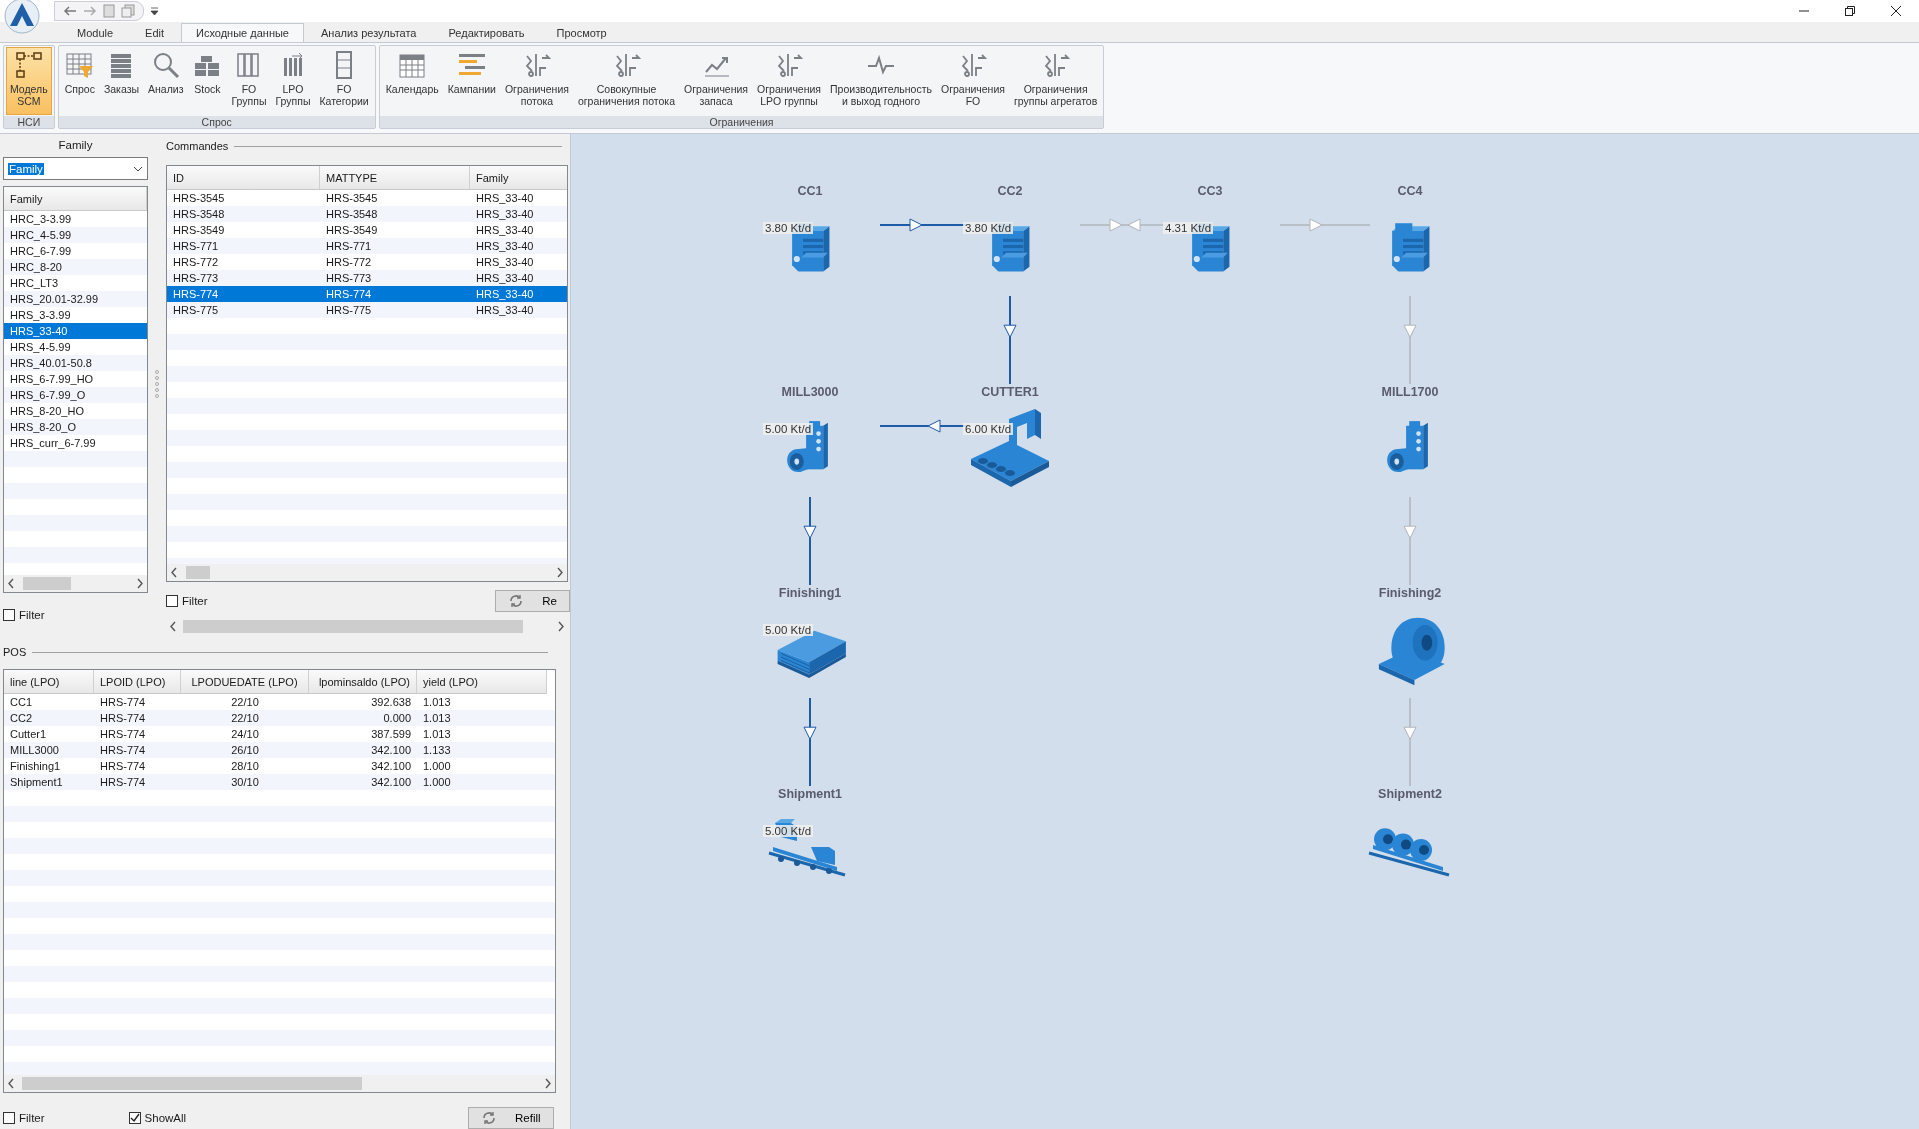  Describe the element at coordinates (157, 384) in the screenshot. I see `splitter-grip` at that location.